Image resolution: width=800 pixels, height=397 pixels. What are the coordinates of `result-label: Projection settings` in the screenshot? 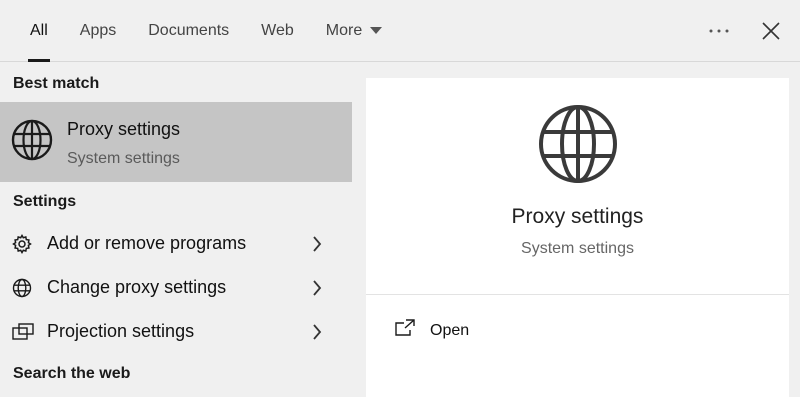 It's located at (121, 331).